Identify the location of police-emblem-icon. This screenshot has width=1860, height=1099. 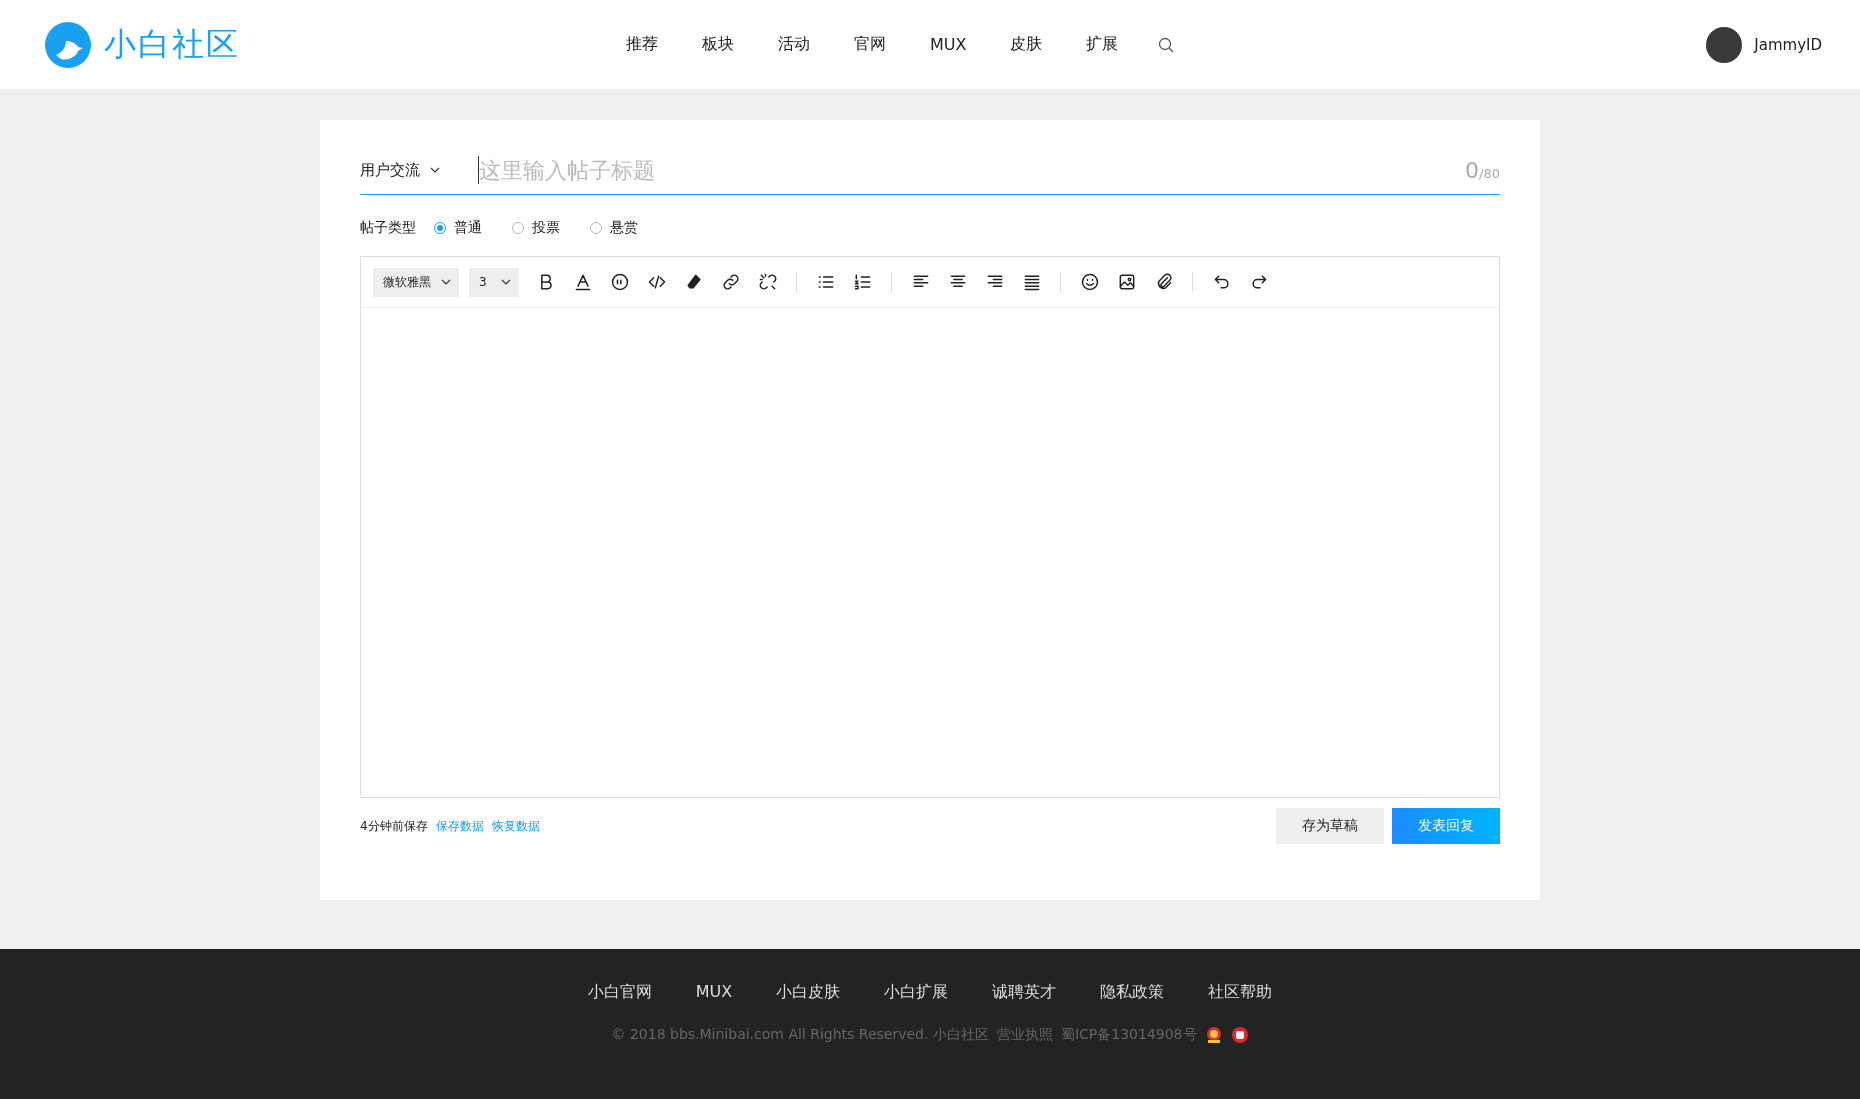
(1213, 1035).